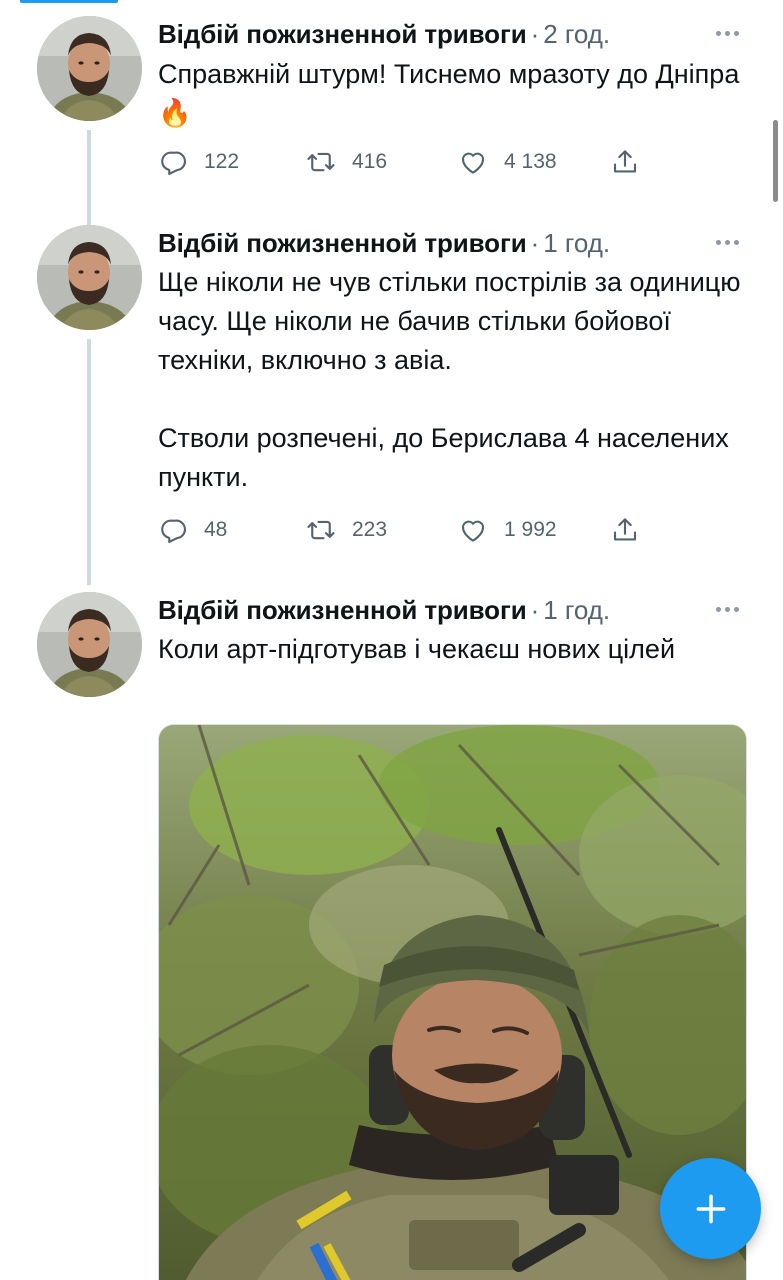 The image size is (783, 1280). I want to click on tweet-actions: 122 416 4 138, so click(403, 162).